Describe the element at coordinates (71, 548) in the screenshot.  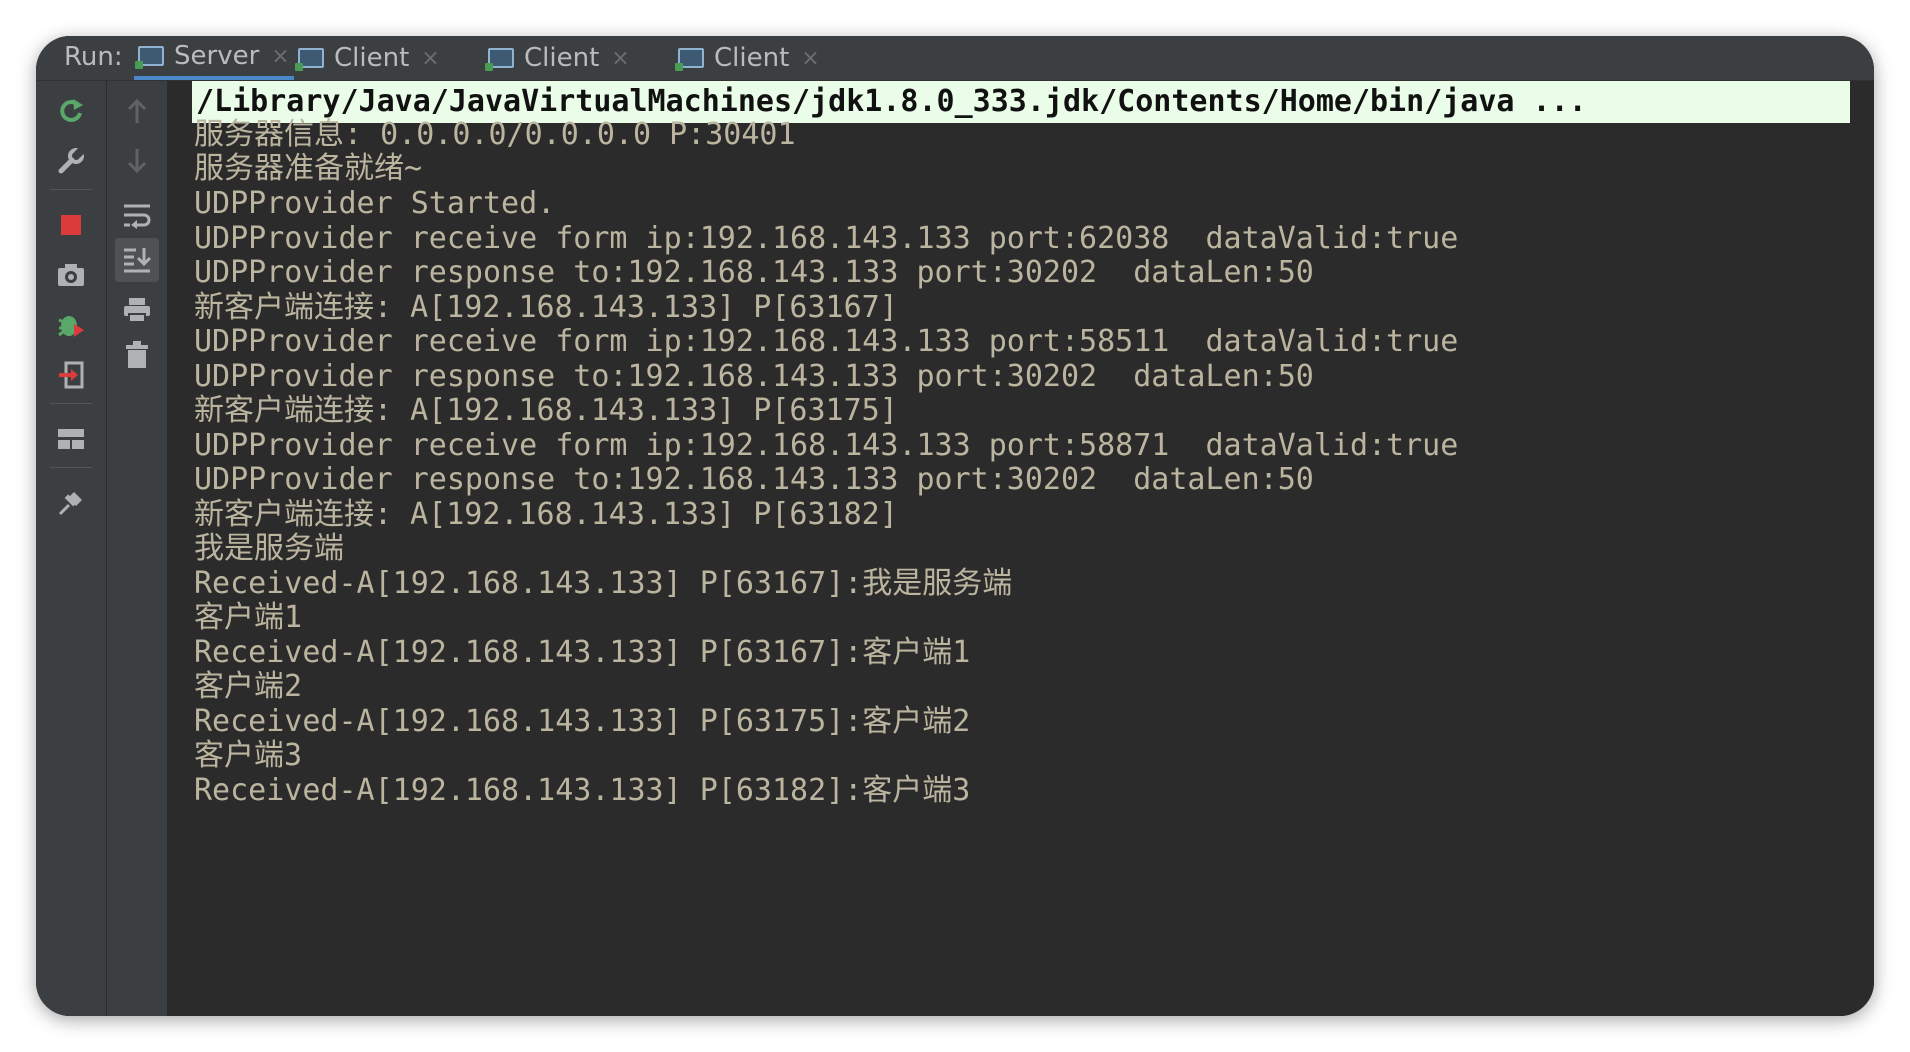
I see `run-toolbar` at that location.